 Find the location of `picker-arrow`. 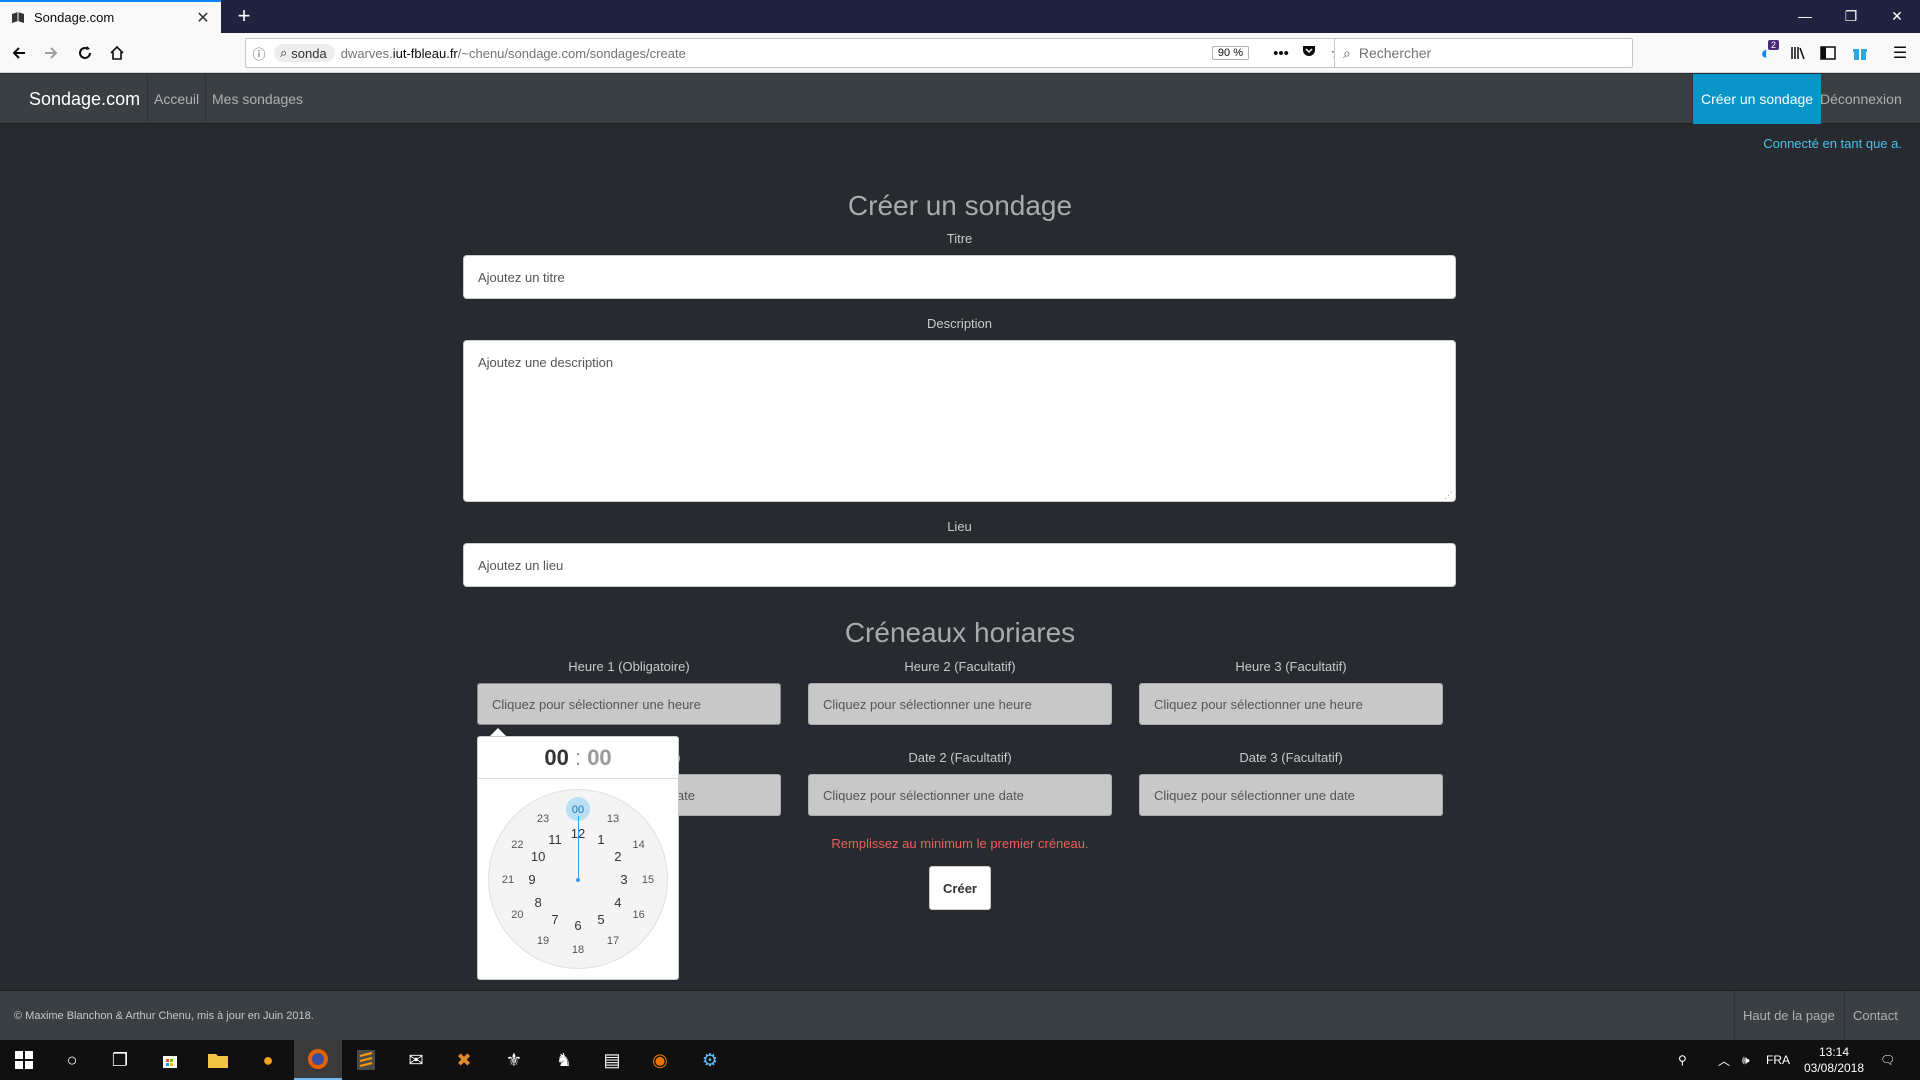

picker-arrow is located at coordinates (498, 732).